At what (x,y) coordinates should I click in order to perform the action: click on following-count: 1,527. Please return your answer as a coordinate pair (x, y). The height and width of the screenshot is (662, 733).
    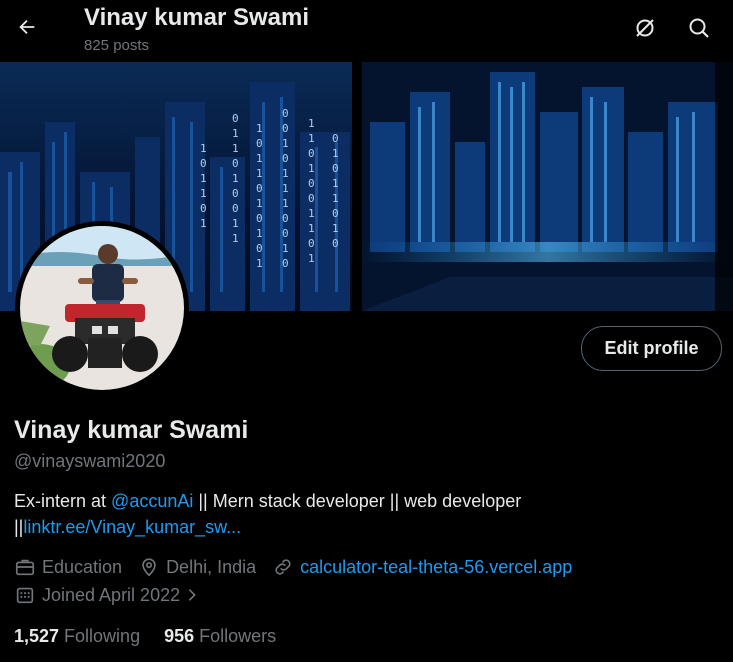
    Looking at the image, I should click on (37, 636).